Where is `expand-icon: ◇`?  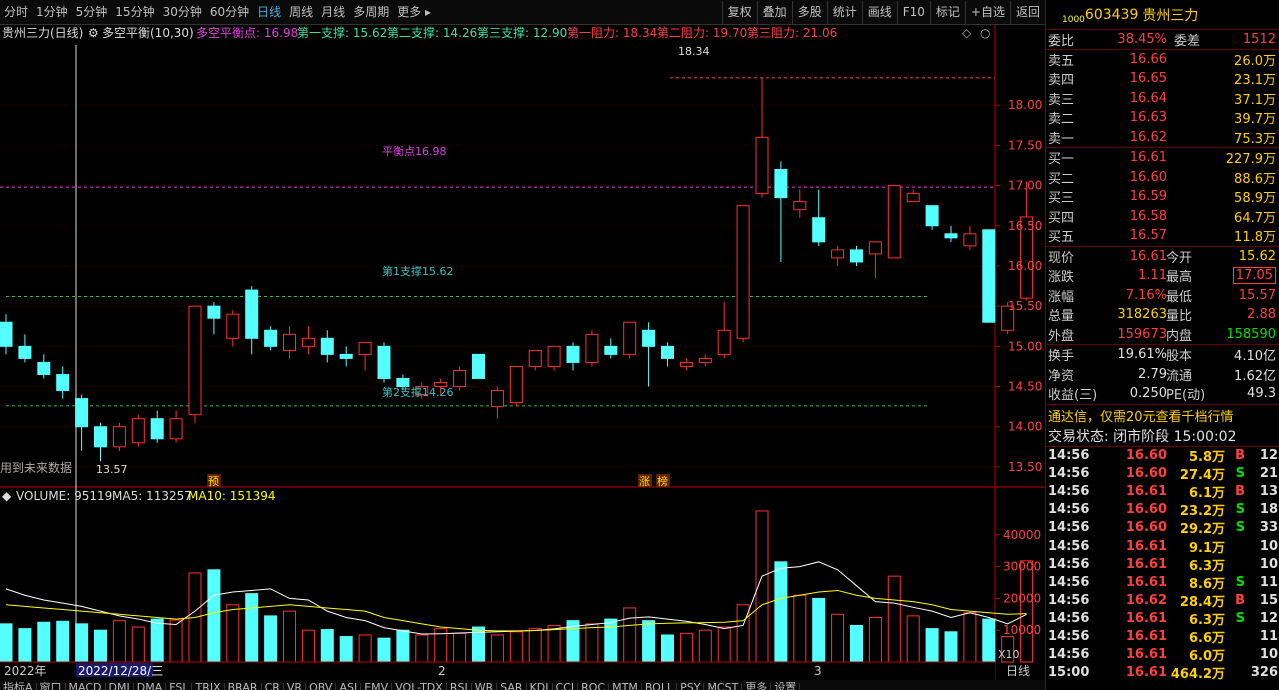
expand-icon: ◇ is located at coordinates (967, 33).